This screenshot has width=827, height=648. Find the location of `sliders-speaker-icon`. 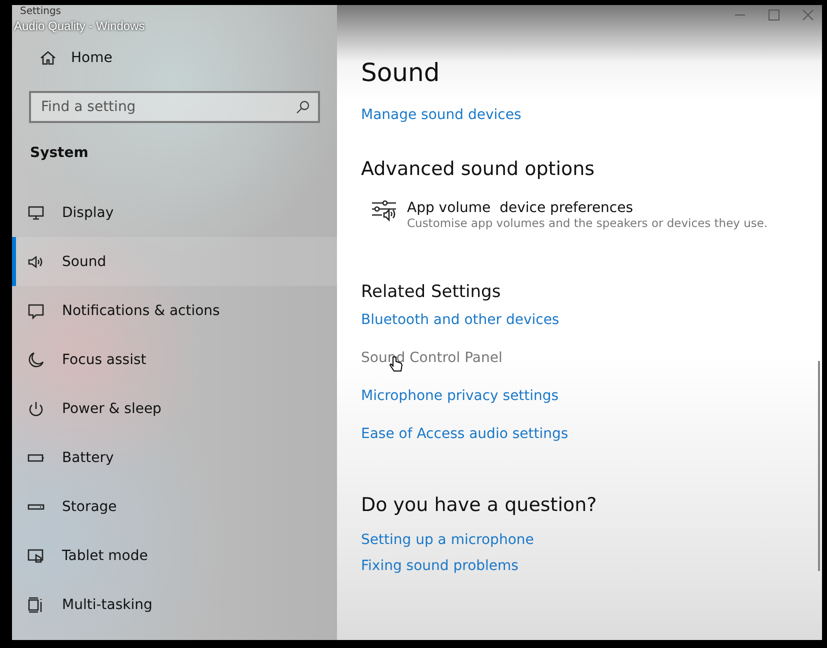

sliders-speaker-icon is located at coordinates (384, 211).